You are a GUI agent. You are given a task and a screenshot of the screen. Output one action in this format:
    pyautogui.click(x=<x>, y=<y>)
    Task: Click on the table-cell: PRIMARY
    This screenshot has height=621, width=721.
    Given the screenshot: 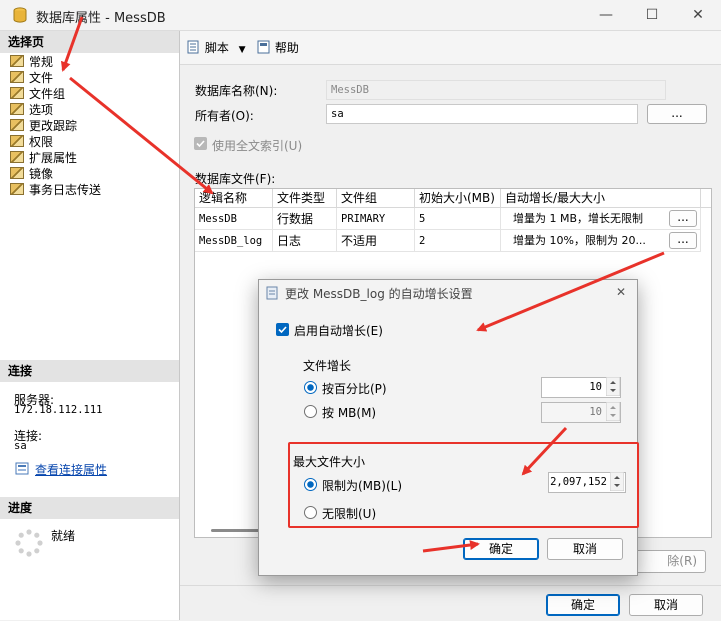 What is the action you would take?
    pyautogui.click(x=376, y=219)
    